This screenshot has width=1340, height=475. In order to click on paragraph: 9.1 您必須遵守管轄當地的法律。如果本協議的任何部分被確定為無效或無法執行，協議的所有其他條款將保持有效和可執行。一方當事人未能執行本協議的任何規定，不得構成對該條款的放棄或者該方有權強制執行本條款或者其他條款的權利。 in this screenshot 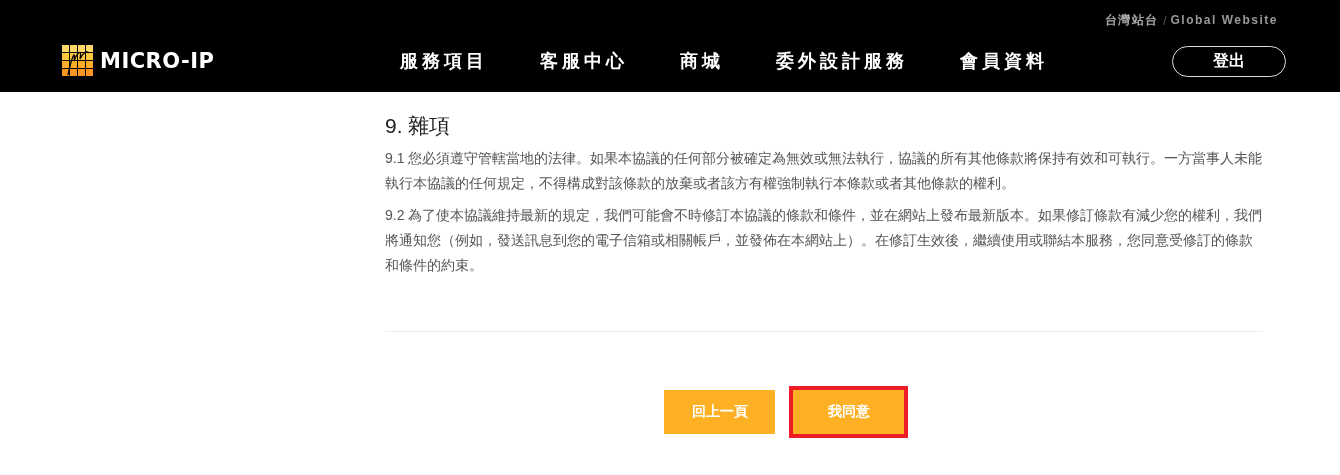, I will do `click(824, 171)`.